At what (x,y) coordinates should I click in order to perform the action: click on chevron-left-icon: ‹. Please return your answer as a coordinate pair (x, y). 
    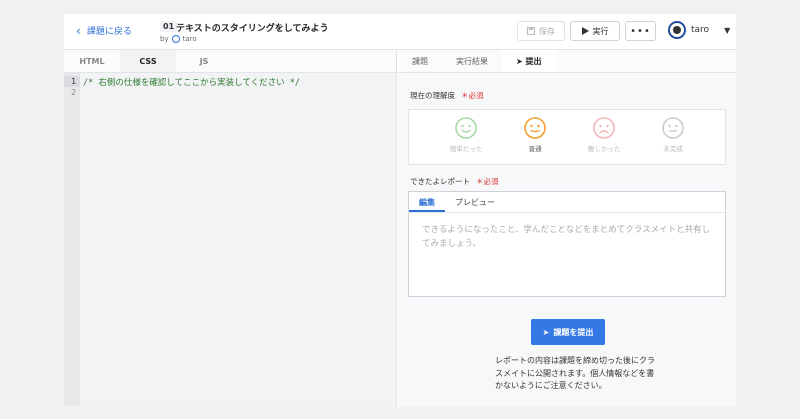
    Looking at the image, I should click on (78, 30).